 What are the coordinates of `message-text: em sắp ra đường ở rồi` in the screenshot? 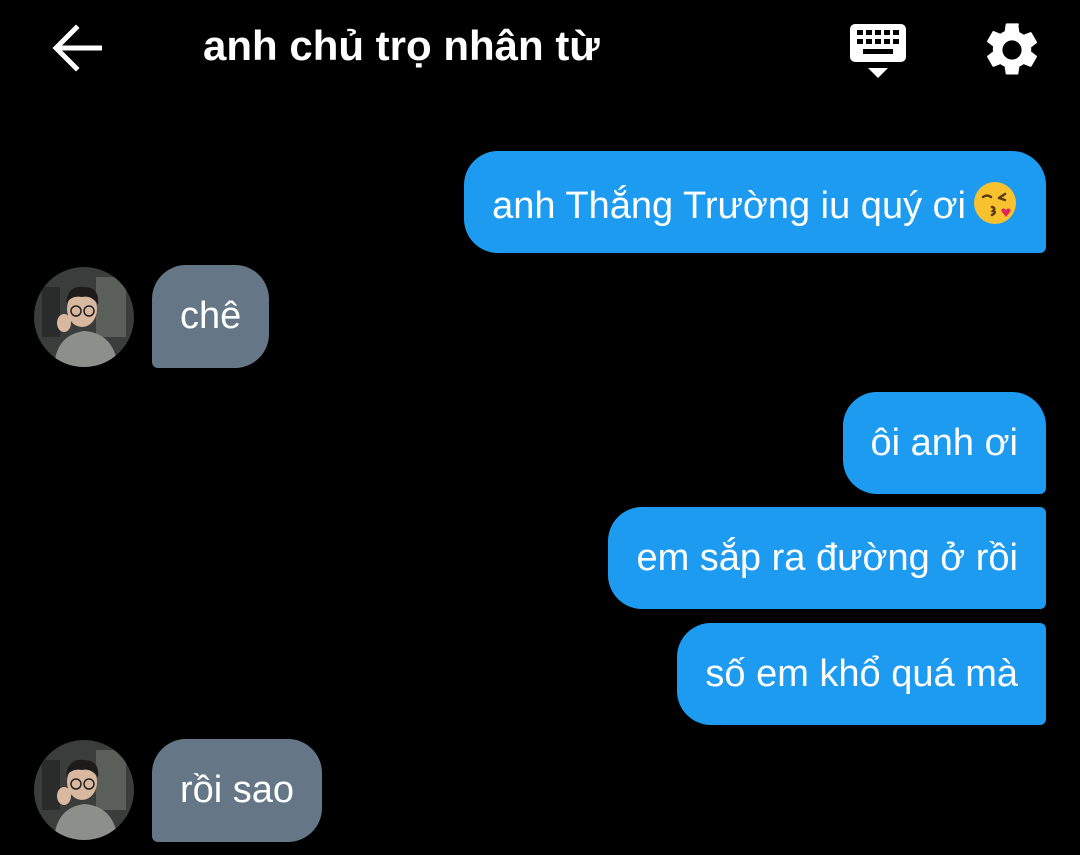 It's located at (827, 558).